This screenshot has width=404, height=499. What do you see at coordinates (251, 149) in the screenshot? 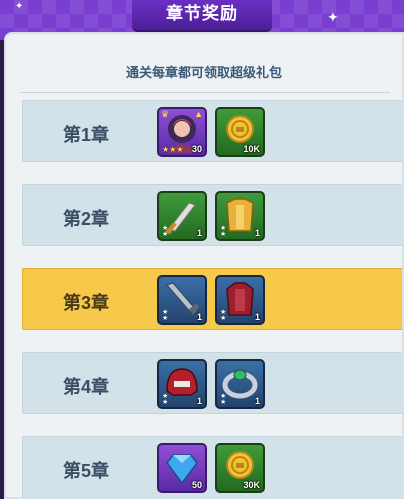
I see `reward-qty: 10K` at bounding box center [251, 149].